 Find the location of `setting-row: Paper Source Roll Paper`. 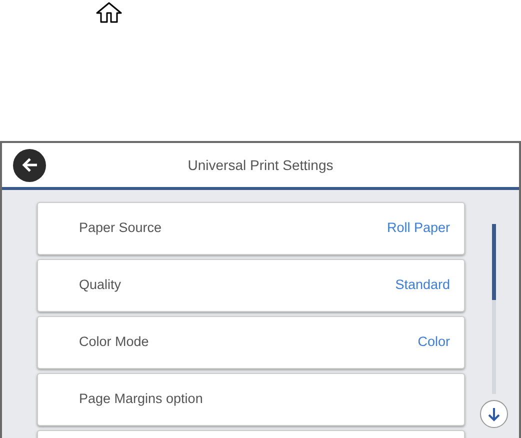

setting-row: Paper Source Roll Paper is located at coordinates (251, 228).